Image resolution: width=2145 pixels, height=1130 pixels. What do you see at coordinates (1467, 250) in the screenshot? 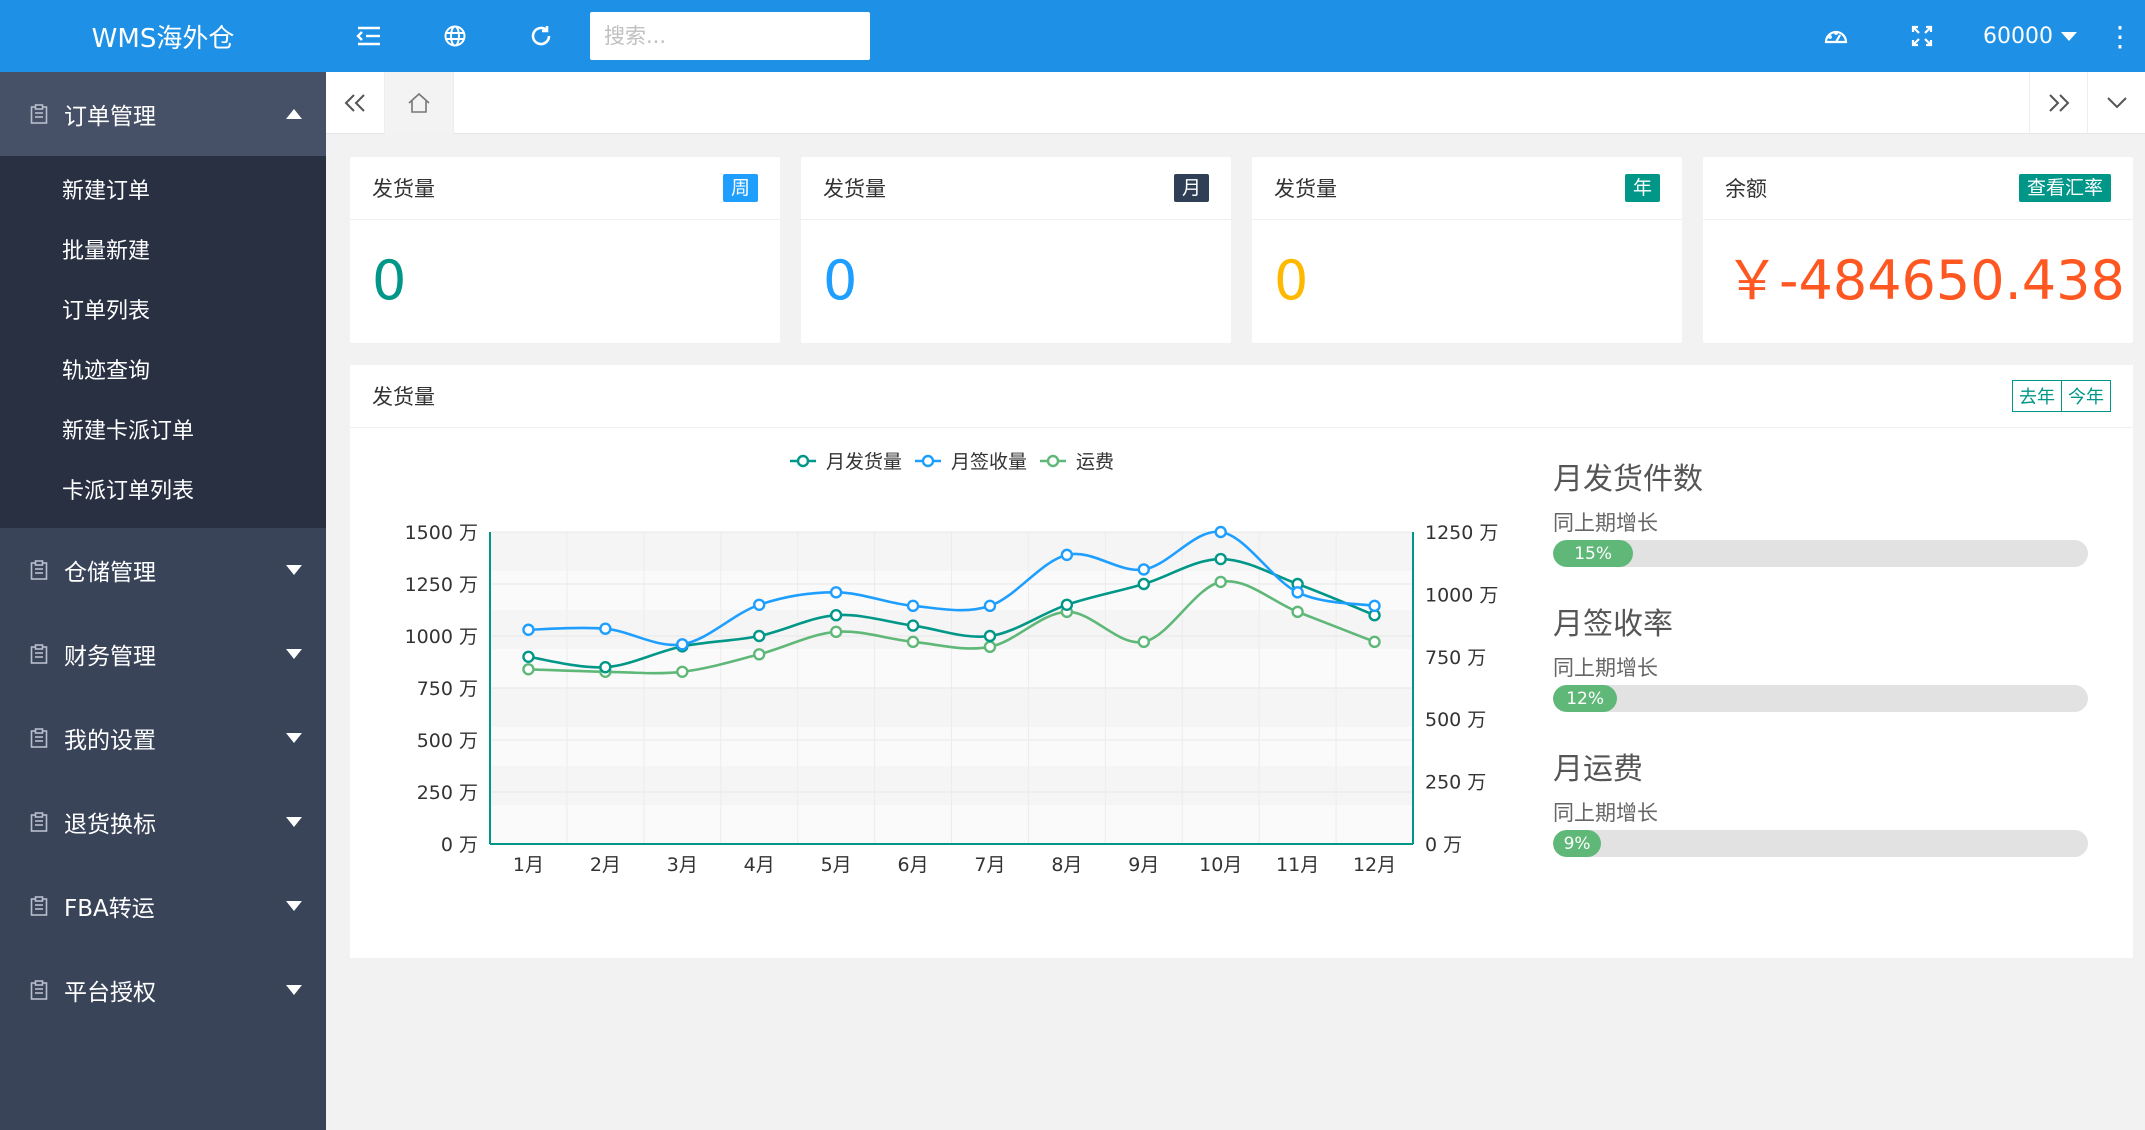
I see `stat-card: 发货量 年 0` at bounding box center [1467, 250].